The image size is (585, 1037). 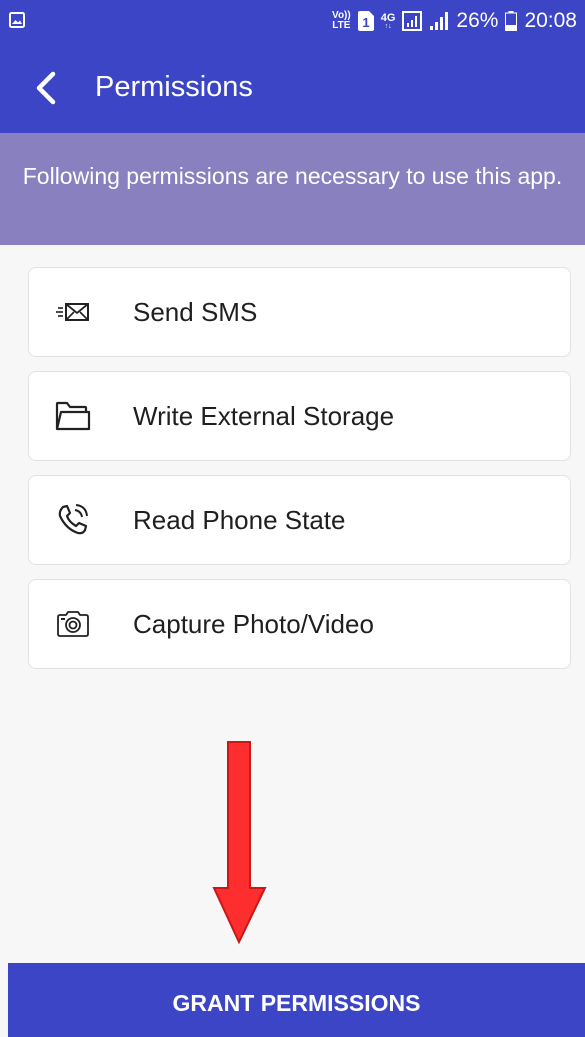 I want to click on volte-indicator: Vo)) LTE, so click(x=341, y=21).